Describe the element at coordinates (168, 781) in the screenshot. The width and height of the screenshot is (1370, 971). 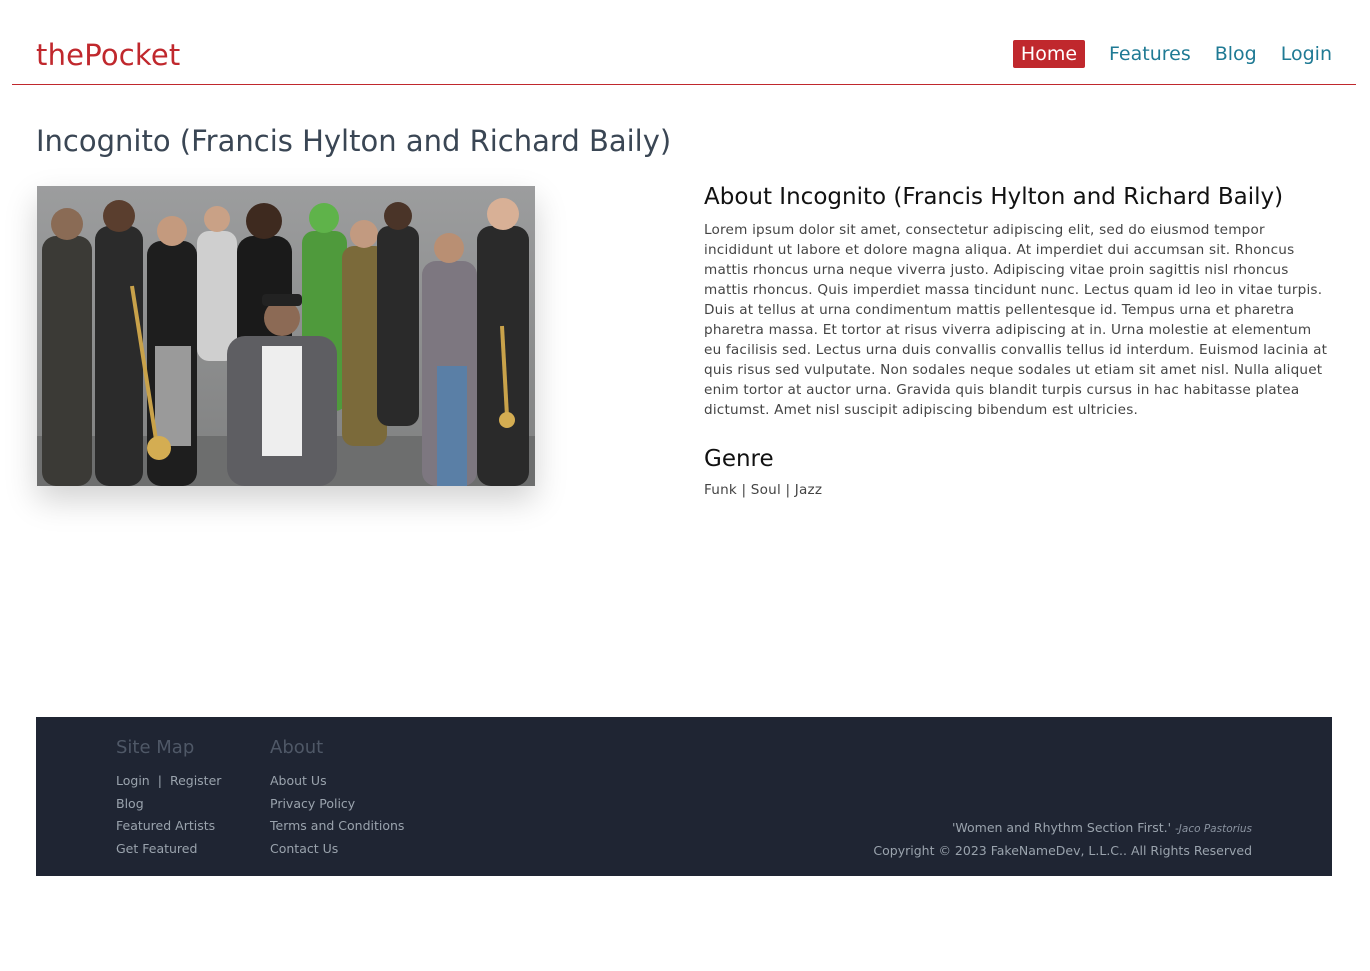
I see `login-register-row: Login | Register` at that location.